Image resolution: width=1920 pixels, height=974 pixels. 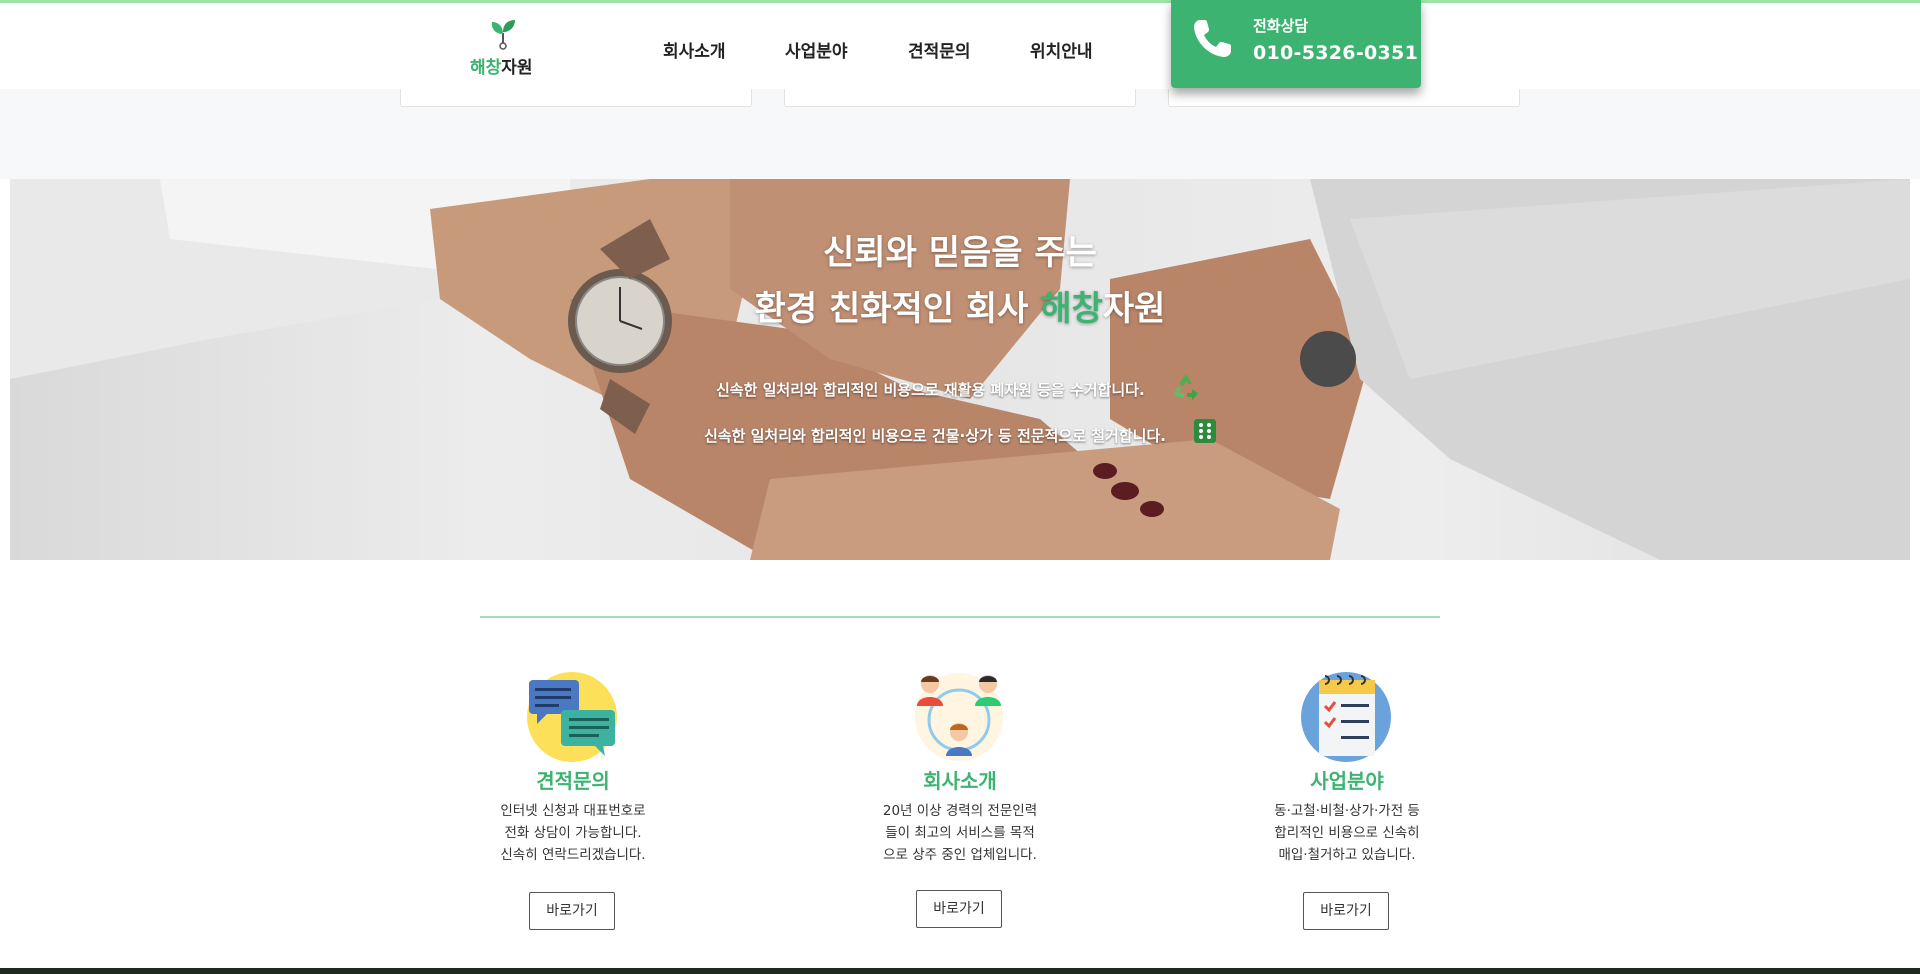 I want to click on phone-consult-box: 전화상담 010-5326-0351, so click(x=1296, y=44).